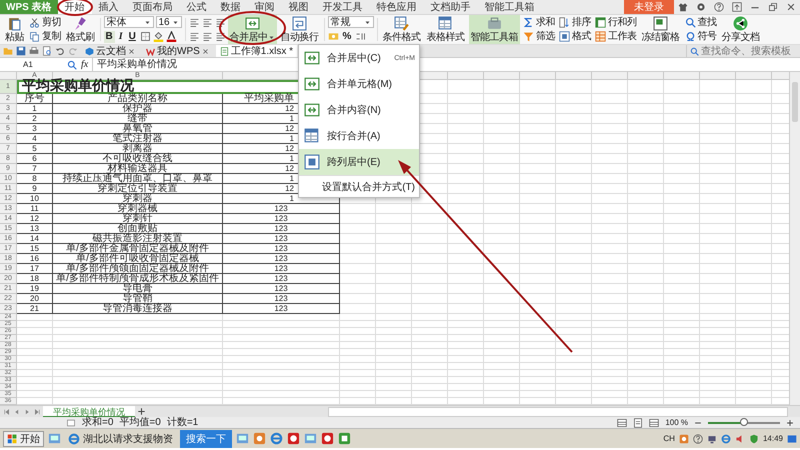 This screenshot has height=450, width=800. What do you see at coordinates (8, 76) in the screenshot?
I see `corner-cell` at bounding box center [8, 76].